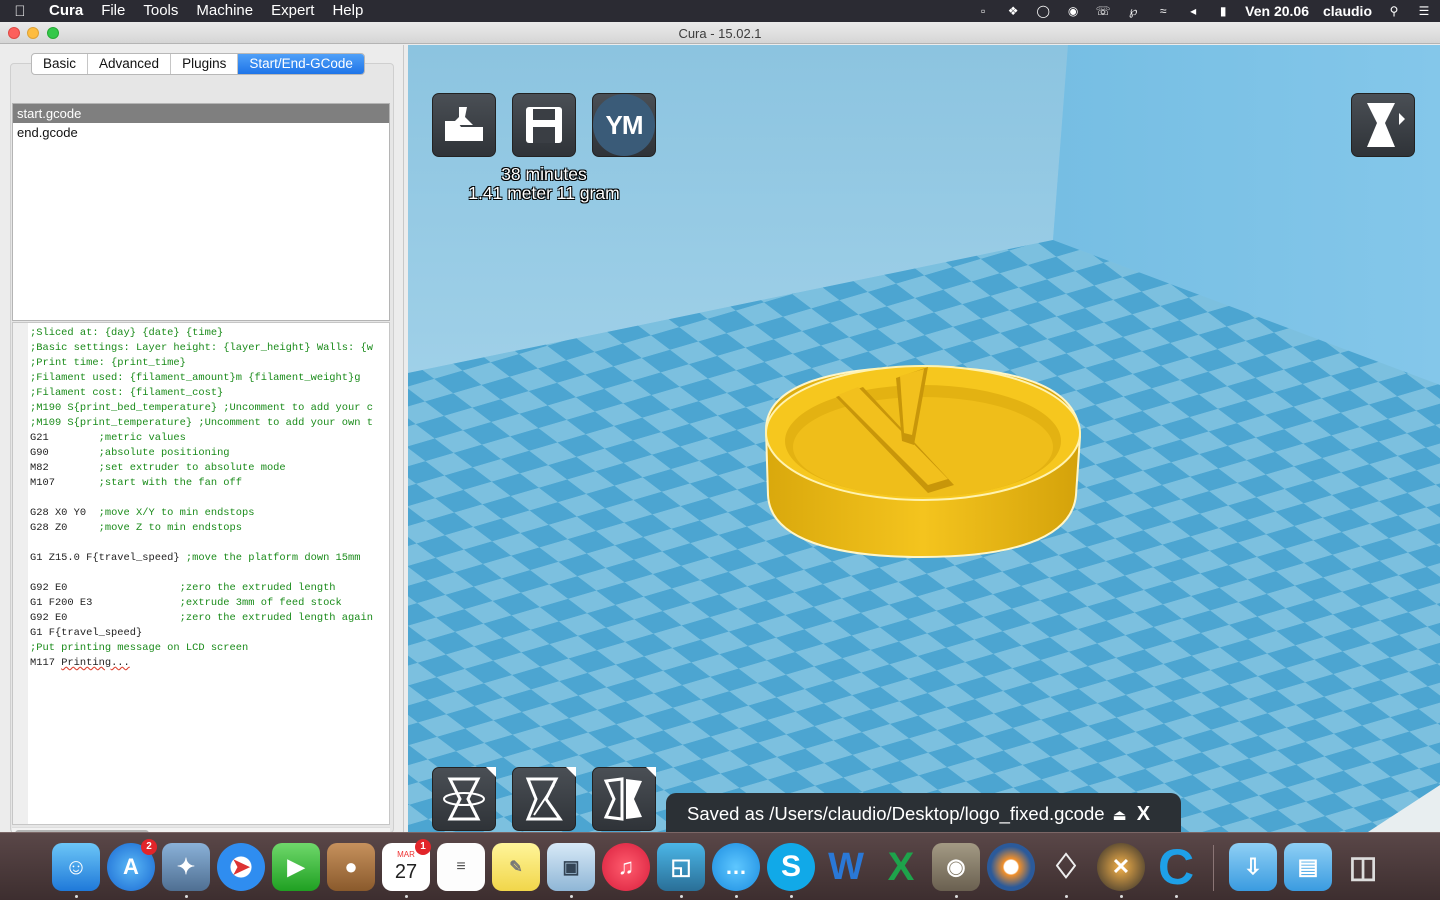  I want to click on close-notification-button: X, so click(1143, 814).